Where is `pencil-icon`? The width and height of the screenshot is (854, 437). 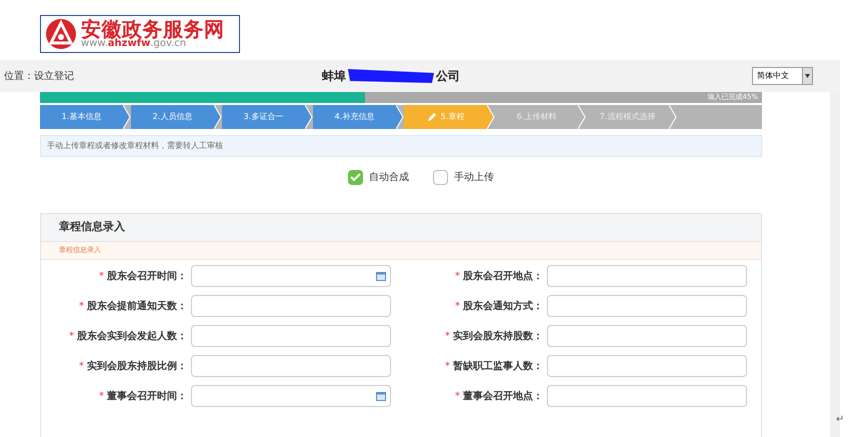
pencil-icon is located at coordinates (431, 117).